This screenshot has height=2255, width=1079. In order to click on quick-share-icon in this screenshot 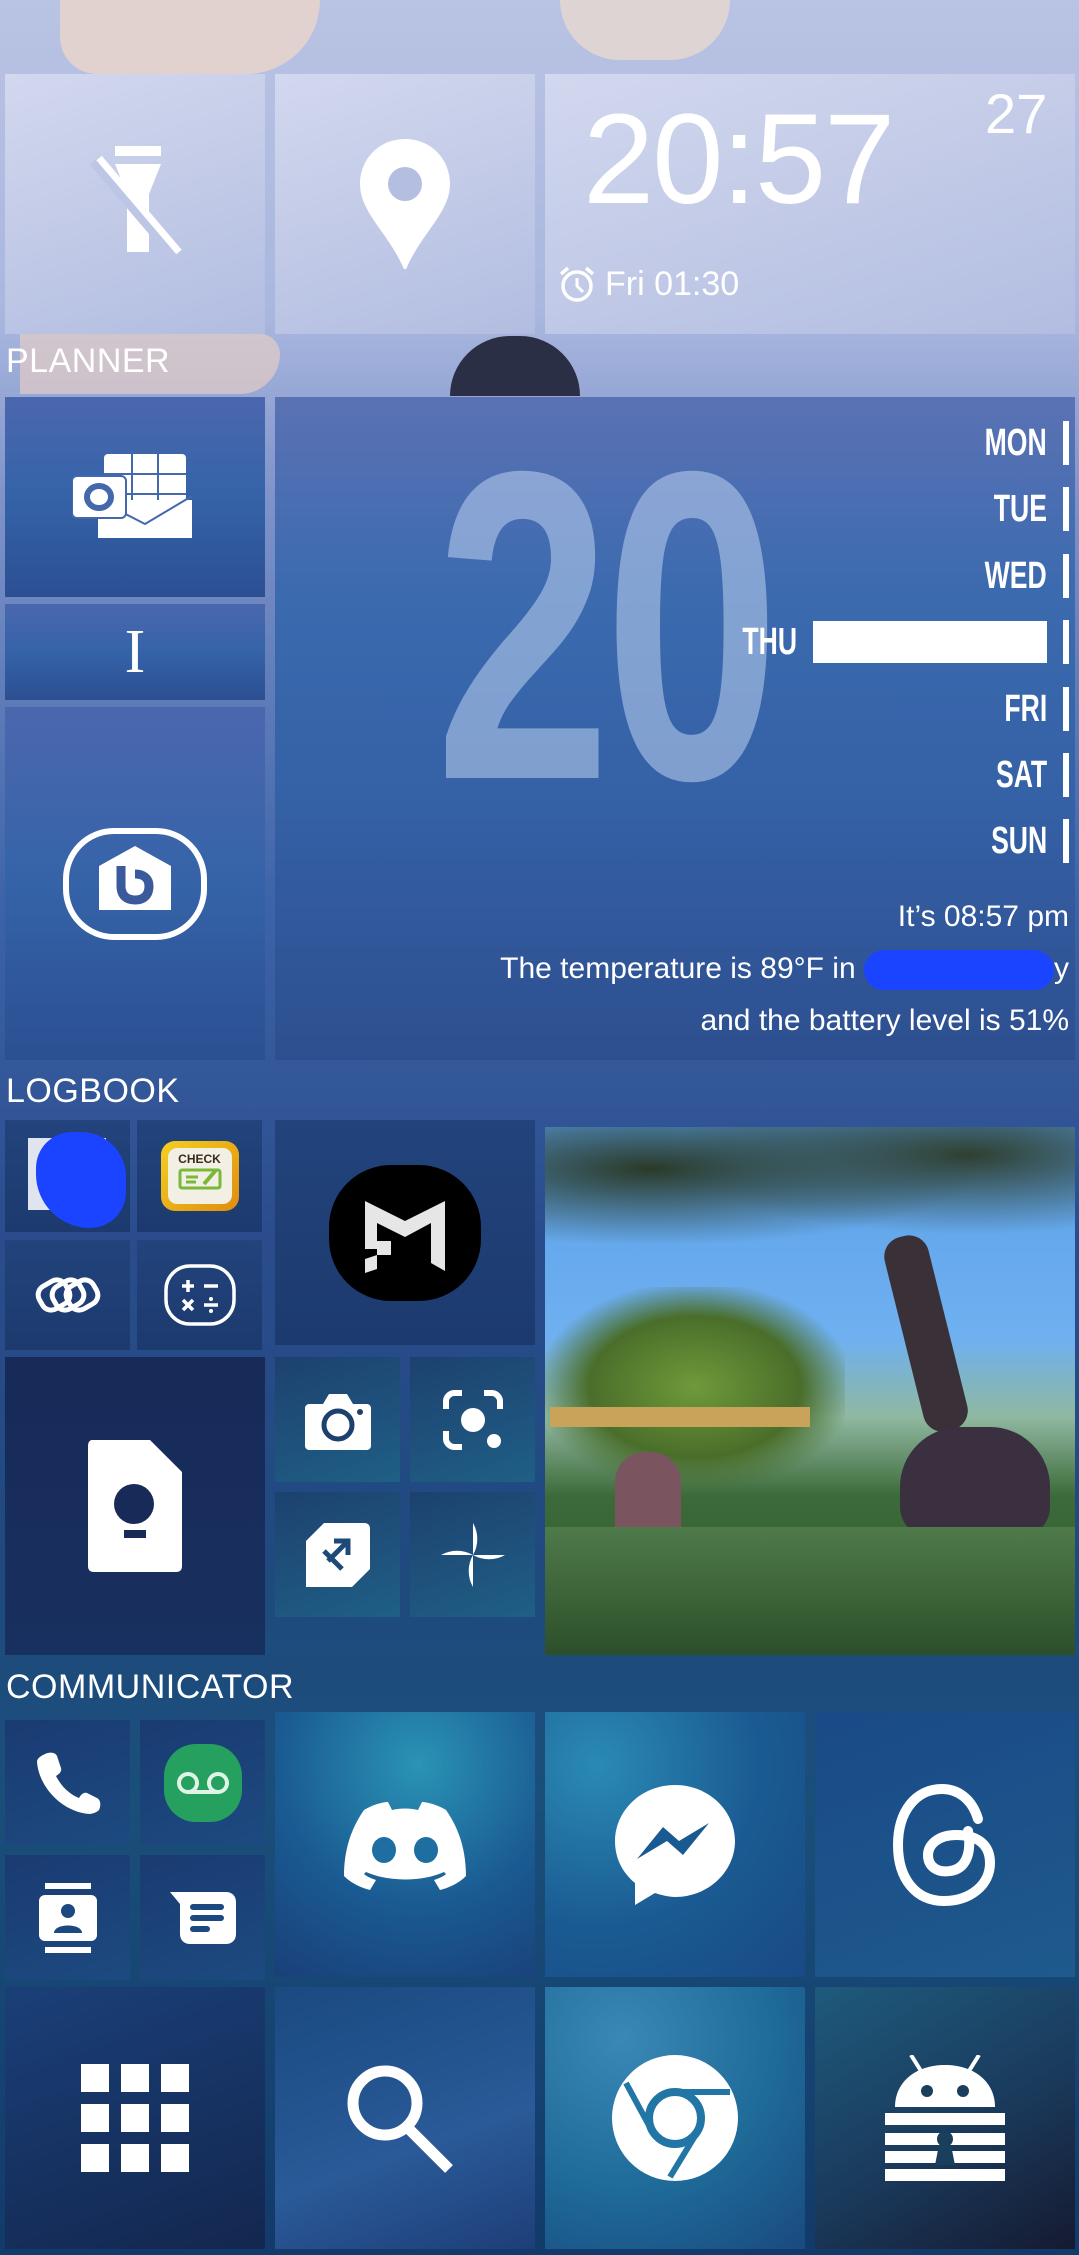, I will do `click(337, 1554)`.